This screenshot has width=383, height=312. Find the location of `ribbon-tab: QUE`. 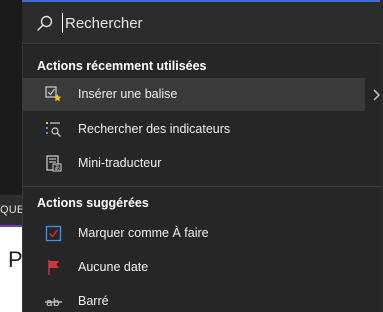

ribbon-tab: QUE is located at coordinates (12, 211).